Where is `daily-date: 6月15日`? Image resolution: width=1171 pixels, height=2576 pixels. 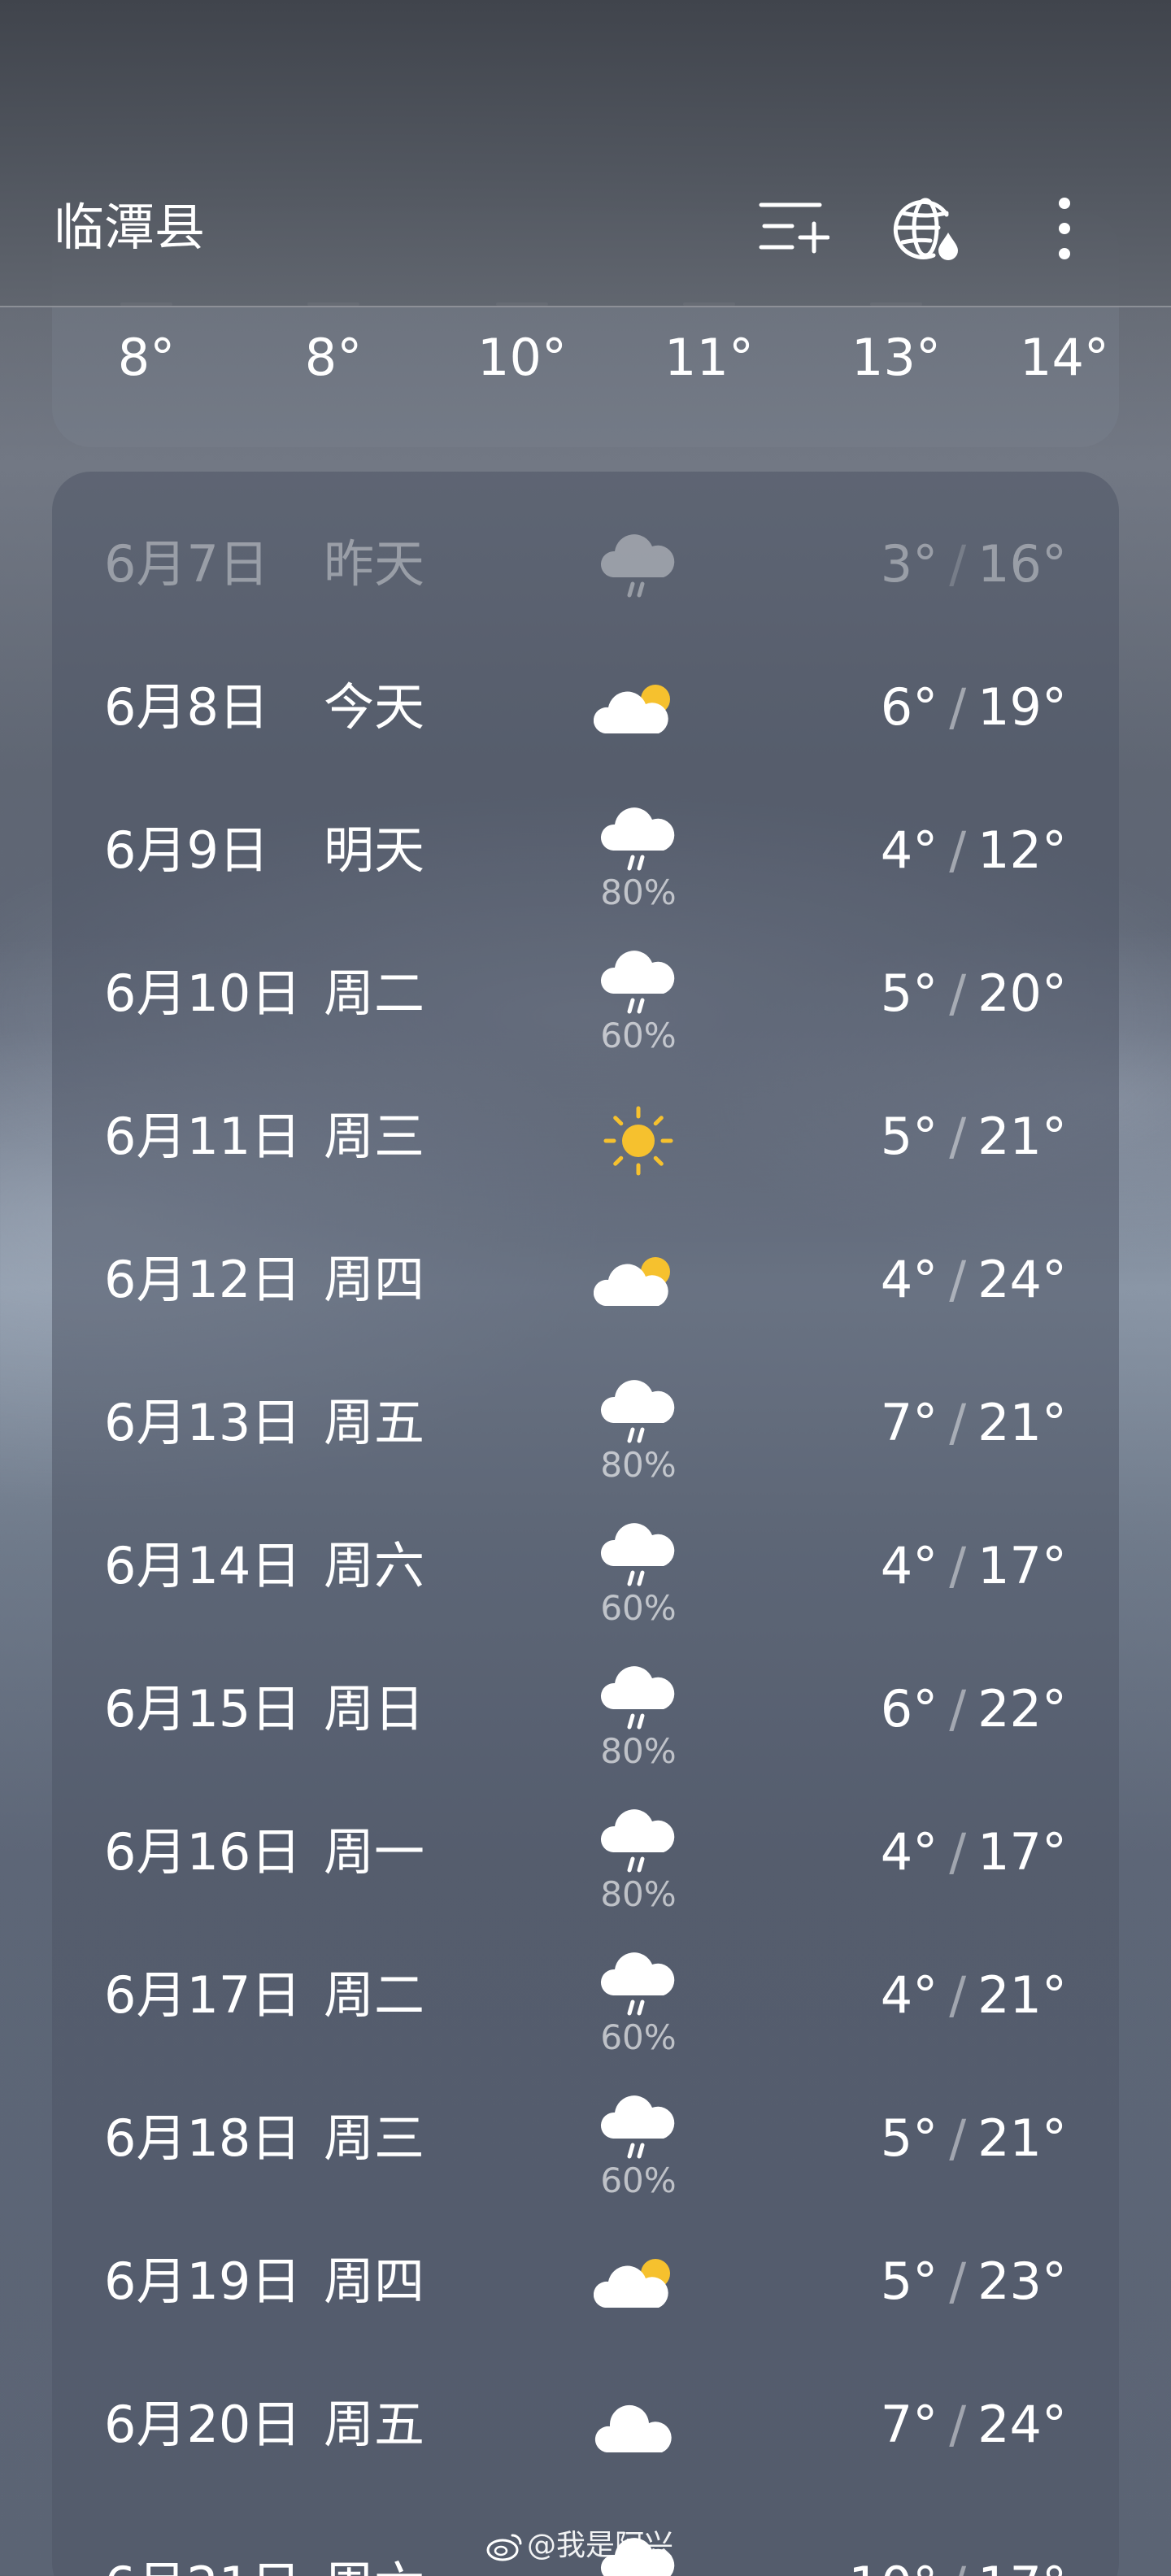
daily-date: 6月15日 is located at coordinates (203, 1708).